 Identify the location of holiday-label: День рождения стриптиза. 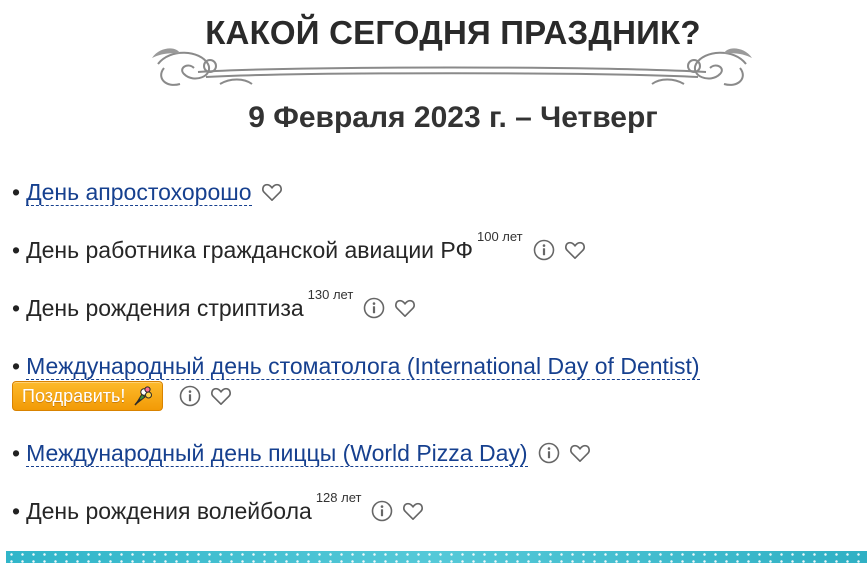
(165, 308).